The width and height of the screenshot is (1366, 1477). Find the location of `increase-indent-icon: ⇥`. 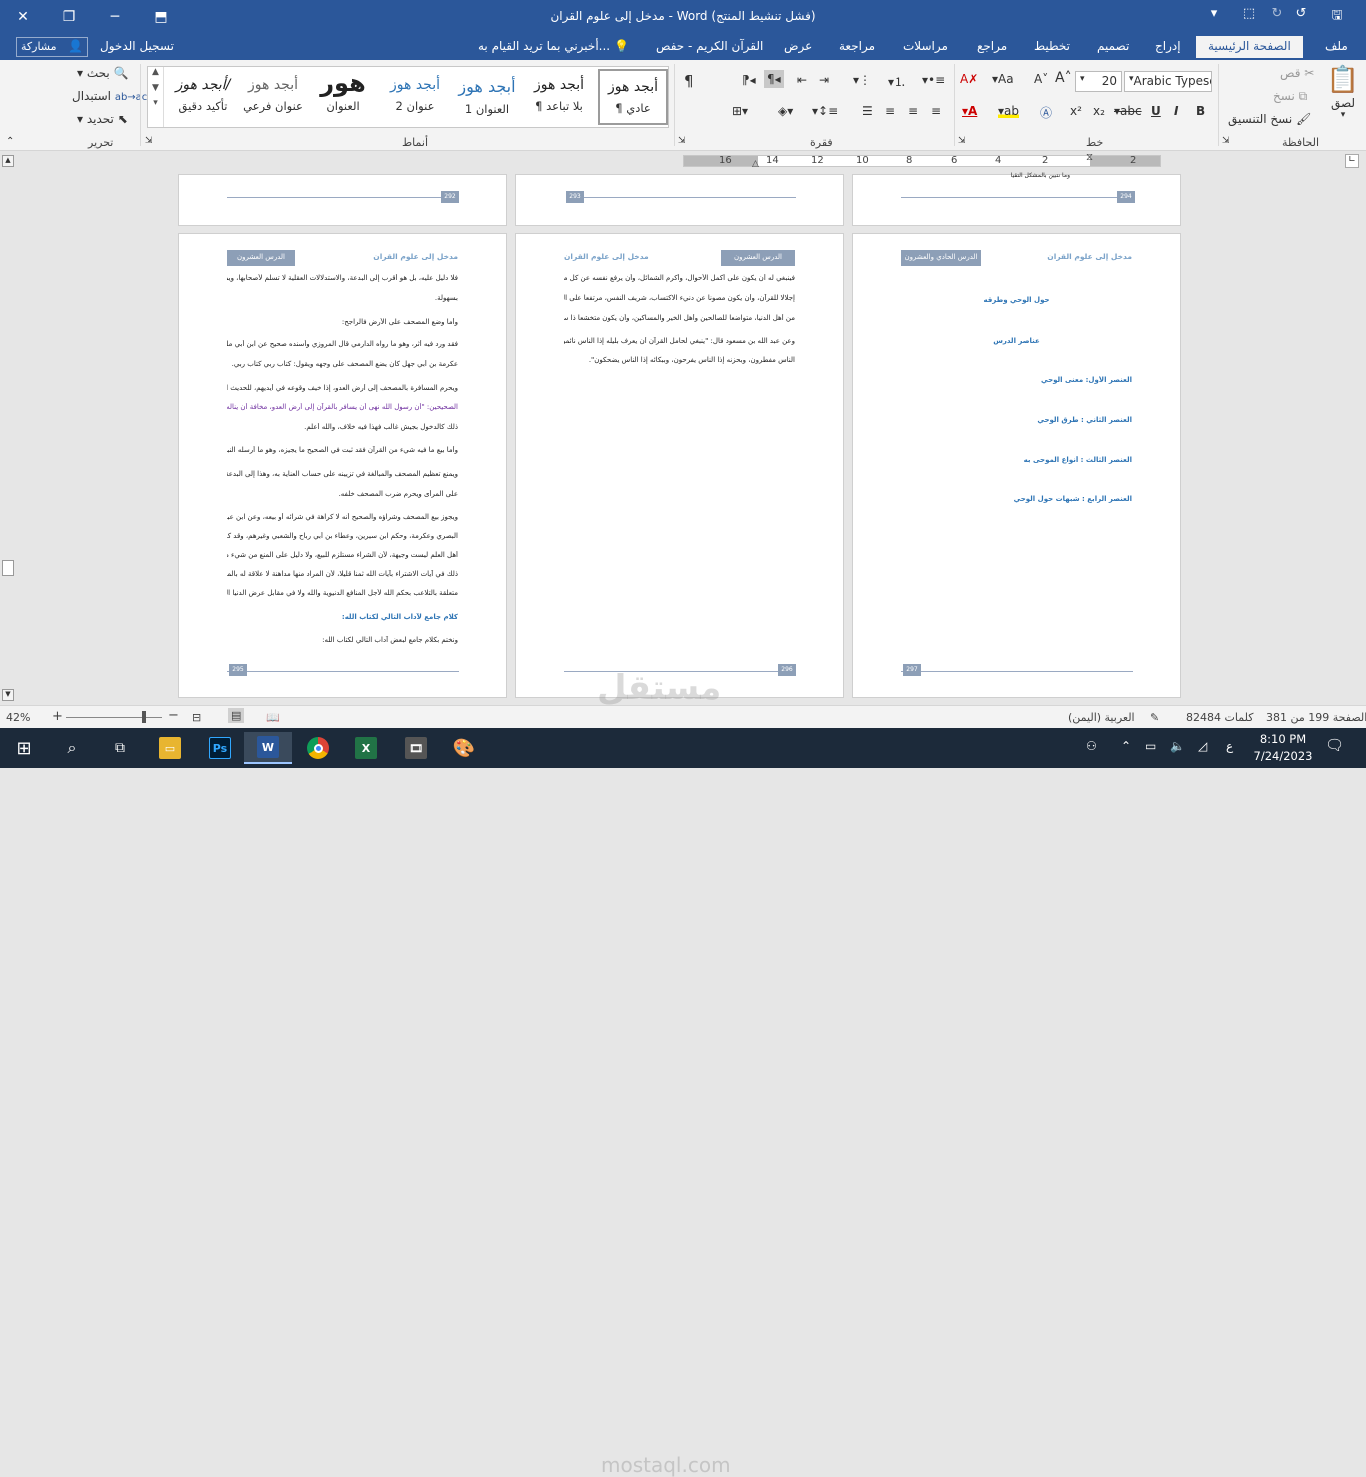

increase-indent-icon: ⇥ is located at coordinates (824, 80).